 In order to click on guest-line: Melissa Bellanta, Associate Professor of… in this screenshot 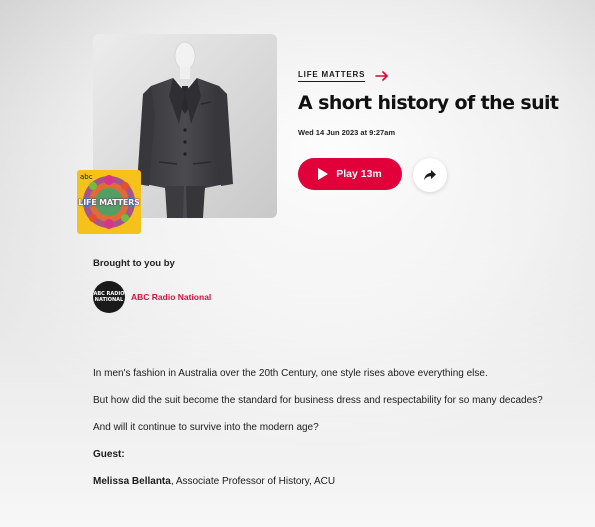, I will do `click(330, 482)`.